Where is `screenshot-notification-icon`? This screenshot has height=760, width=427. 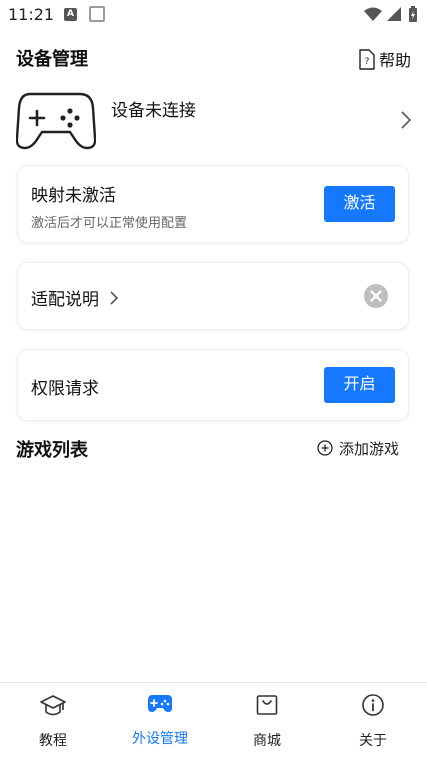 screenshot-notification-icon is located at coordinates (97, 14).